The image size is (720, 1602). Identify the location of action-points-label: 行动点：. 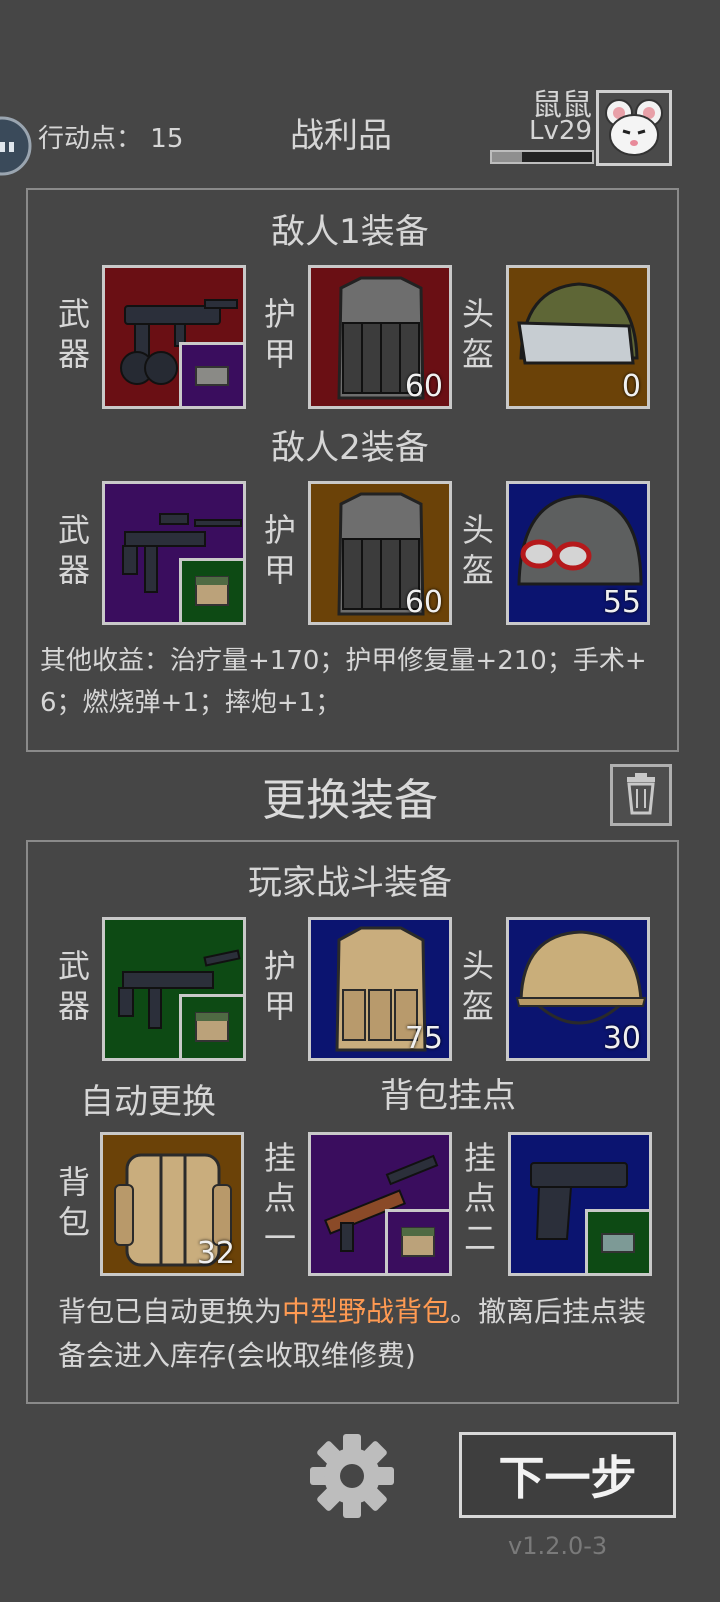
(90, 139).